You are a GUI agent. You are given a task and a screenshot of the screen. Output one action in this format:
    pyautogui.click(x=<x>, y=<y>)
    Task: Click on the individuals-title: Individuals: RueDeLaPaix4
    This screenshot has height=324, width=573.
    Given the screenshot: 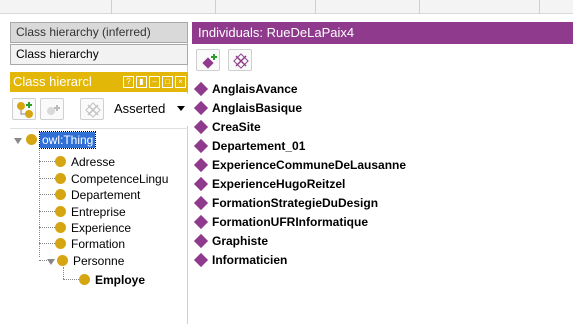 What is the action you would take?
    pyautogui.click(x=276, y=32)
    